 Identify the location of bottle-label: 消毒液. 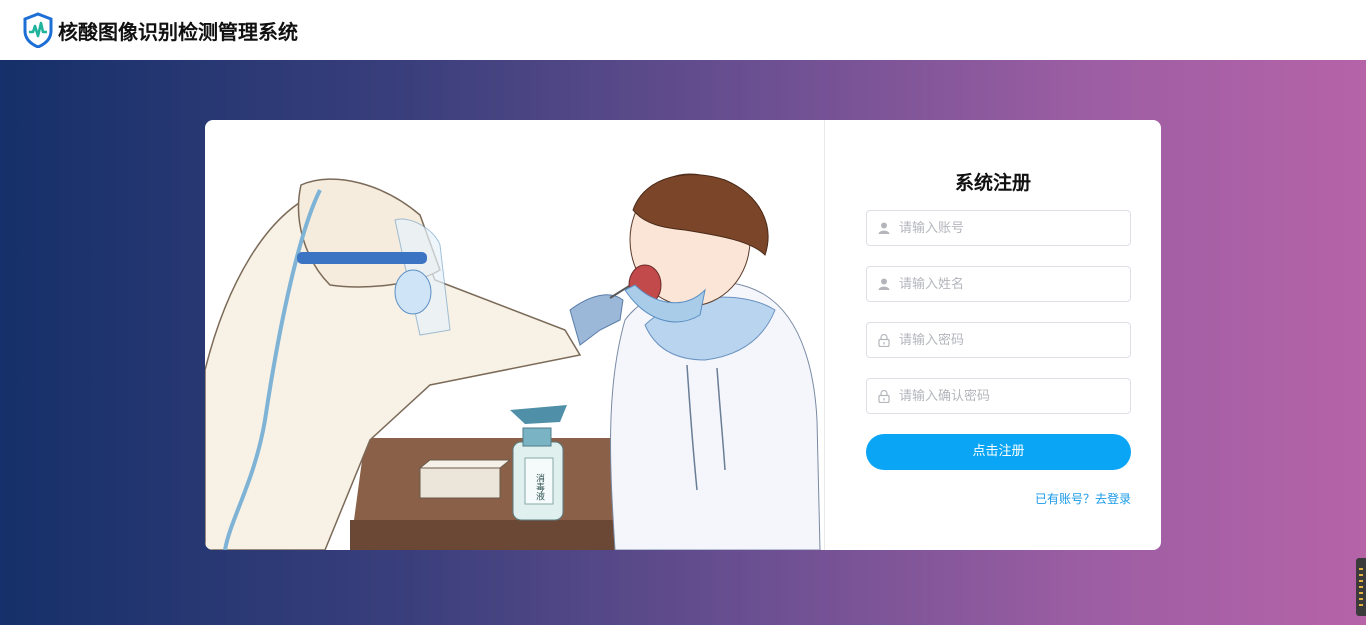
(539, 486).